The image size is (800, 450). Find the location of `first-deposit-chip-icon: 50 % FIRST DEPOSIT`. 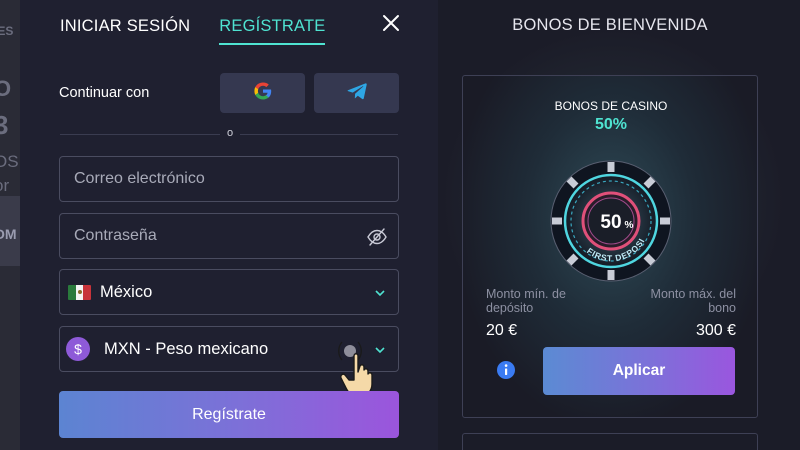

first-deposit-chip-icon: 50 % FIRST DEPOSIT is located at coordinates (609, 217).